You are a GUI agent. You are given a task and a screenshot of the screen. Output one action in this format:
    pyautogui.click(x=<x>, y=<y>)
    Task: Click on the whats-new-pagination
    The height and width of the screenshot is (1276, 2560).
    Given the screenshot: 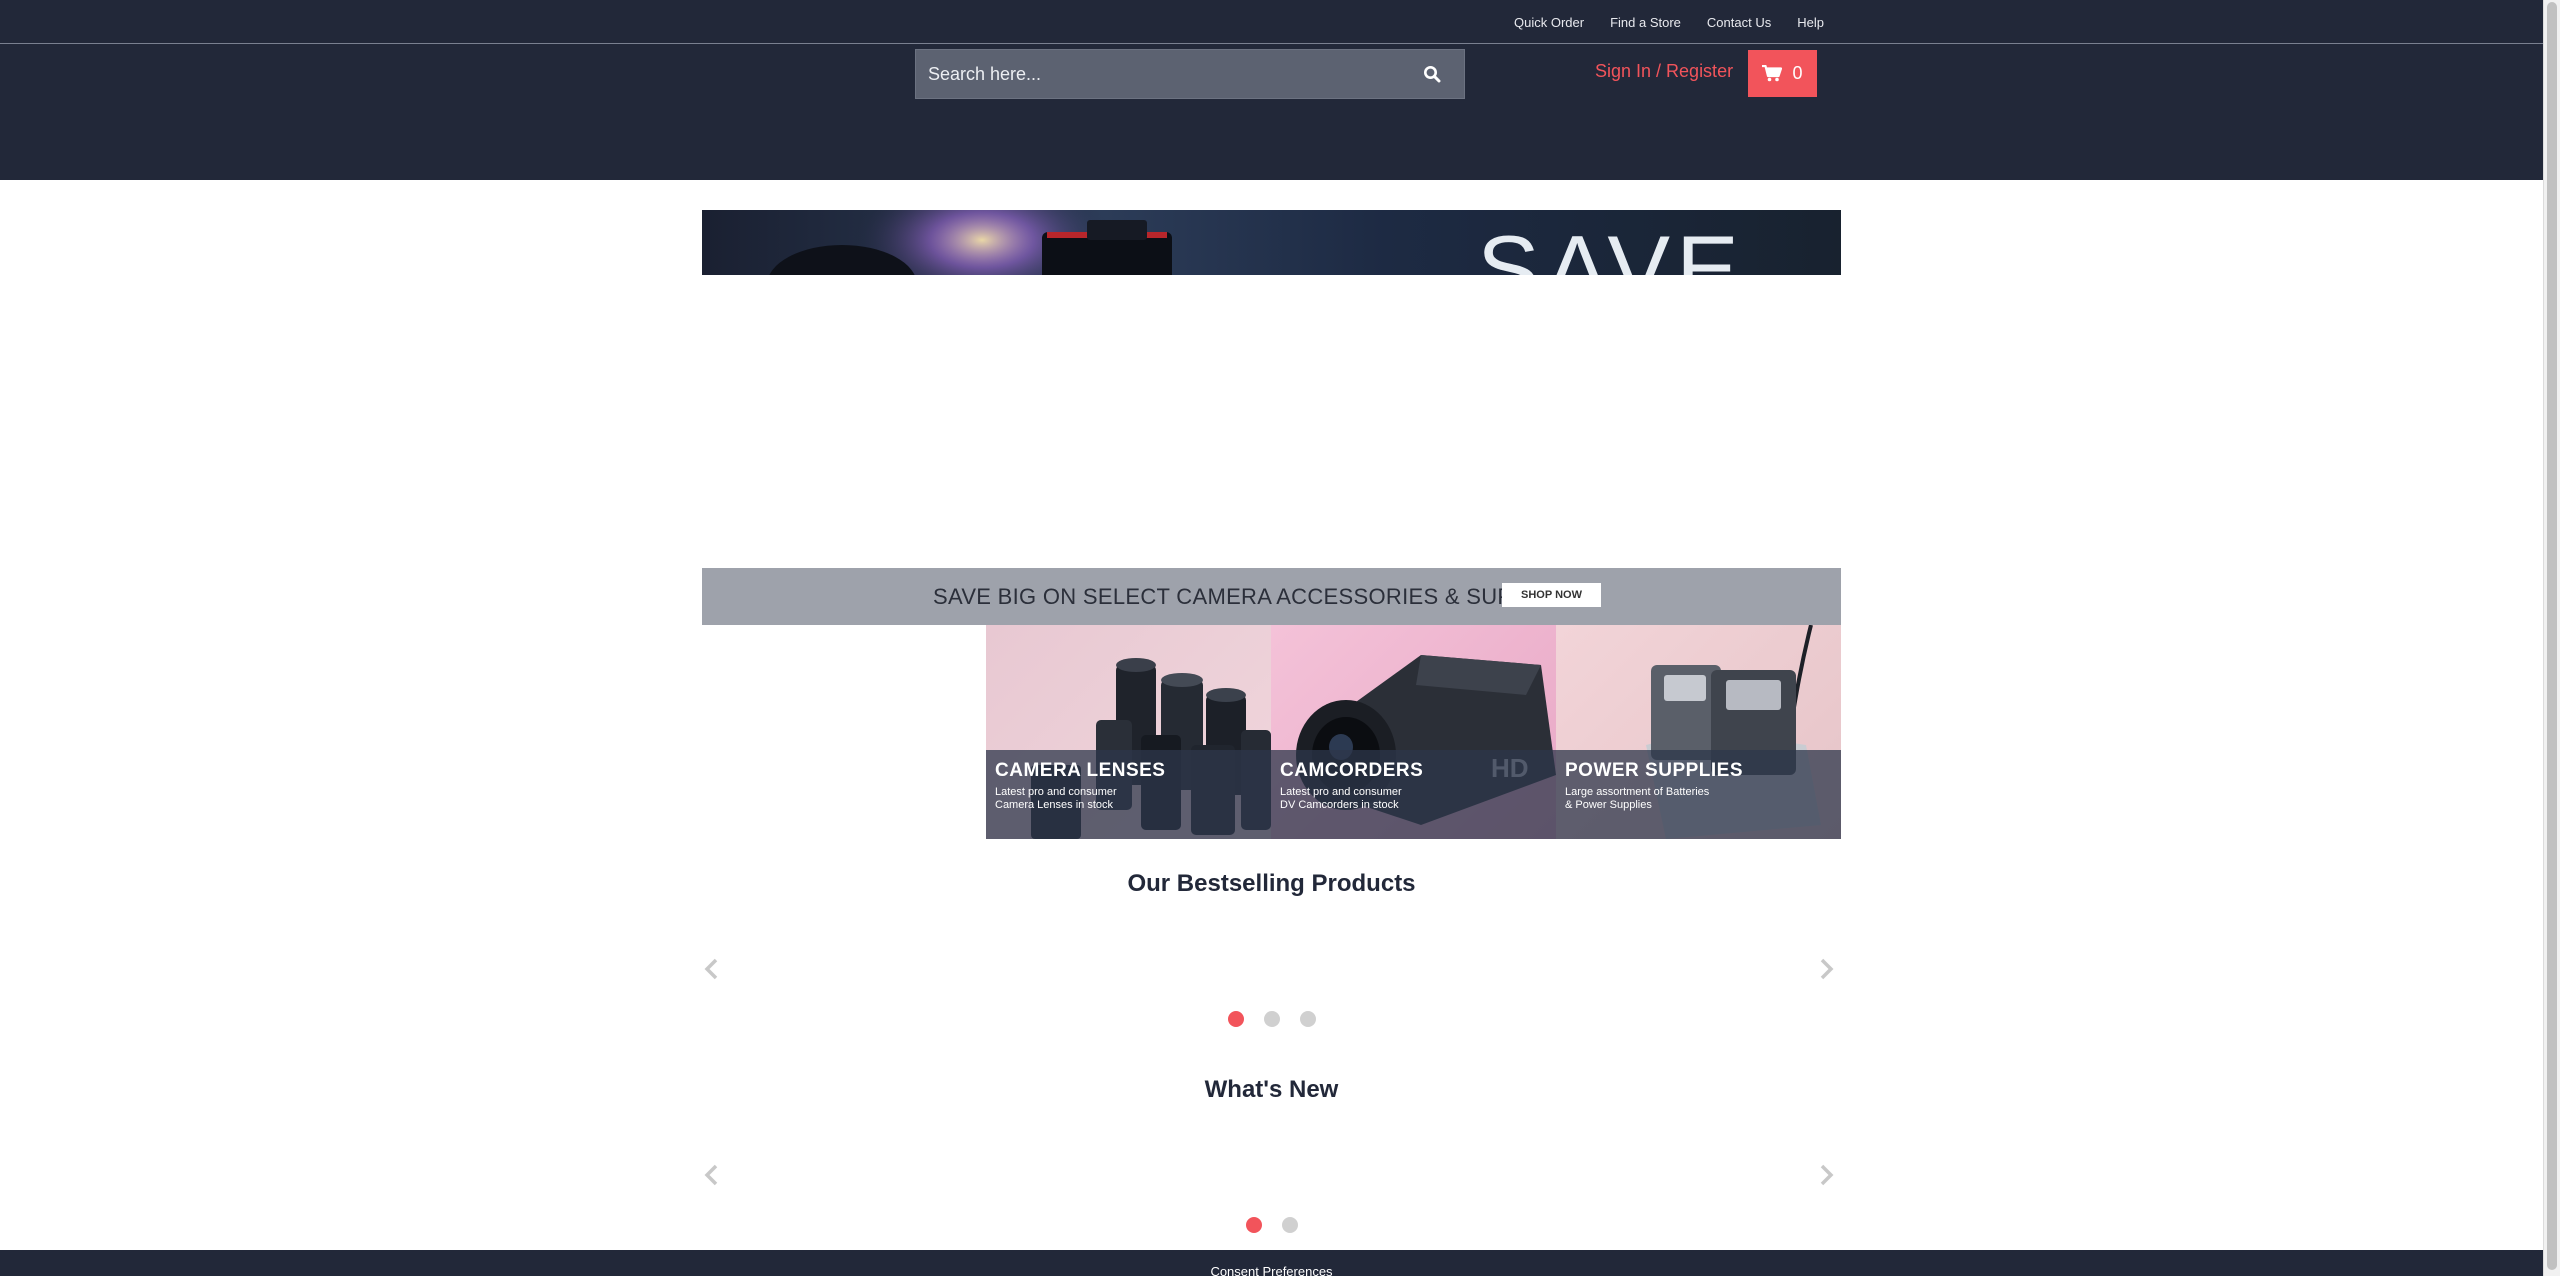 What is the action you would take?
    pyautogui.click(x=1271, y=1225)
    